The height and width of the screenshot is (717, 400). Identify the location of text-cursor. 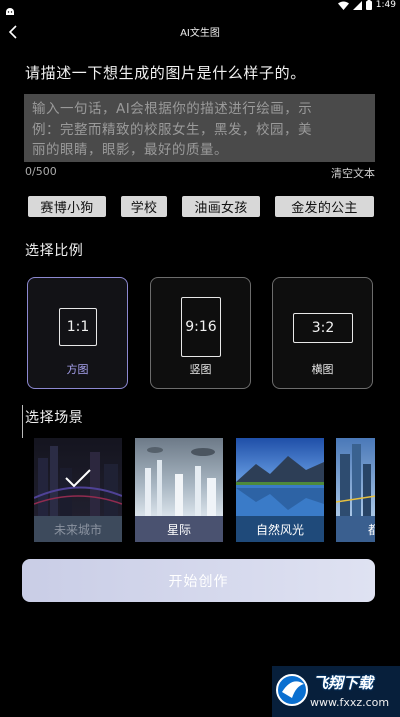
(22, 421).